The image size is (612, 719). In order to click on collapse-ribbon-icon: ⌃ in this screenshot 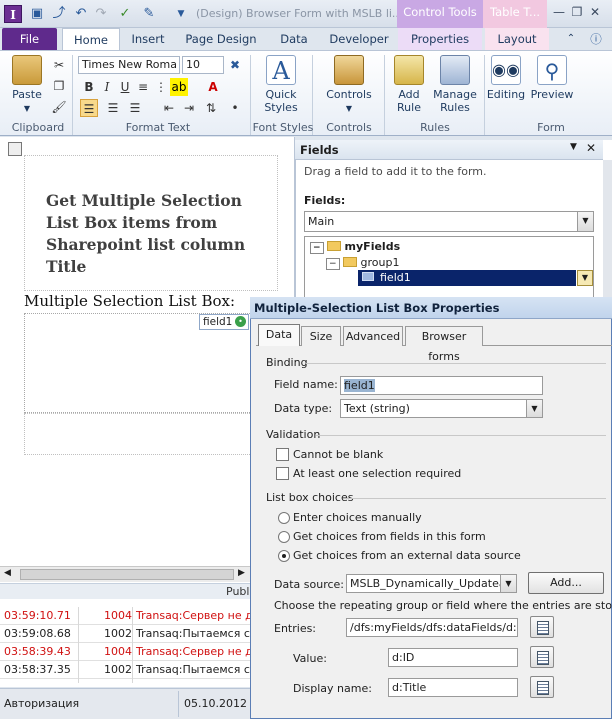, I will do `click(571, 39)`.